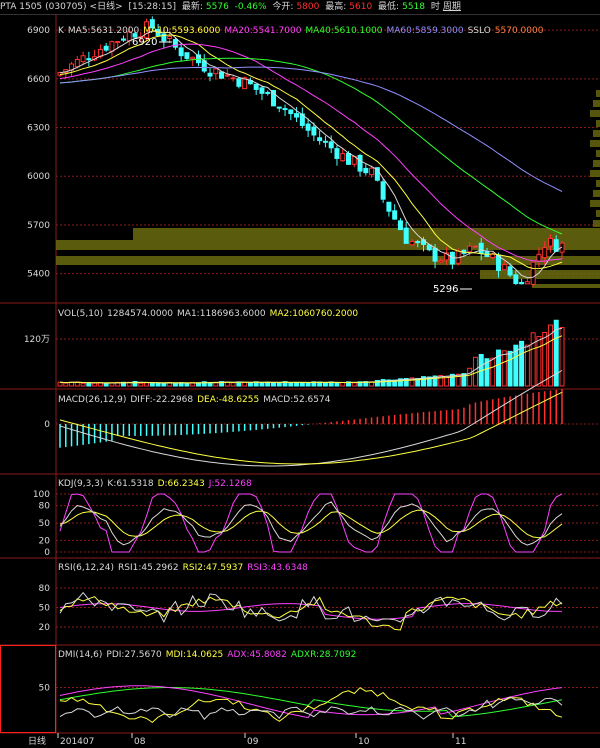 The width and height of the screenshot is (600, 748). I want to click on main-legend-item-5: MA60:5859.3000, so click(425, 31).